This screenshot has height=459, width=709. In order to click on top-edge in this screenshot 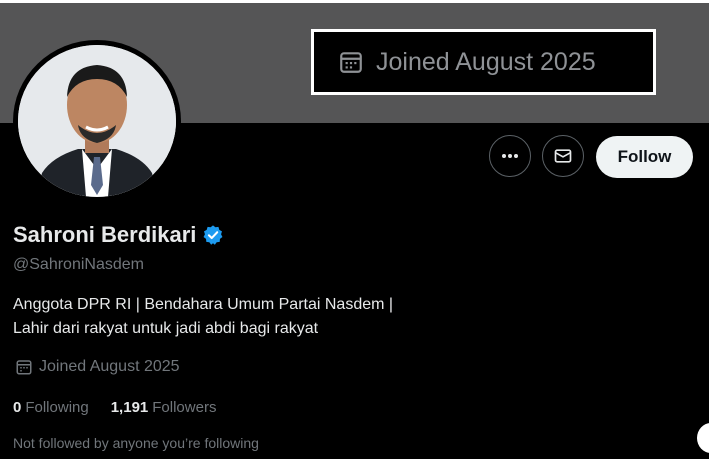, I will do `click(354, 1)`.